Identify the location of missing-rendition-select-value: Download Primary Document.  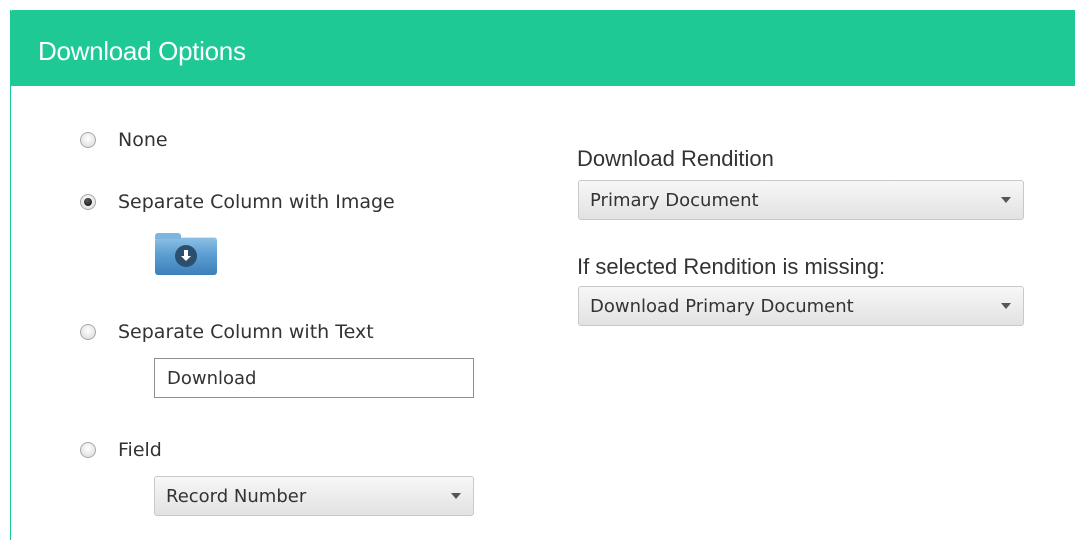
(722, 306).